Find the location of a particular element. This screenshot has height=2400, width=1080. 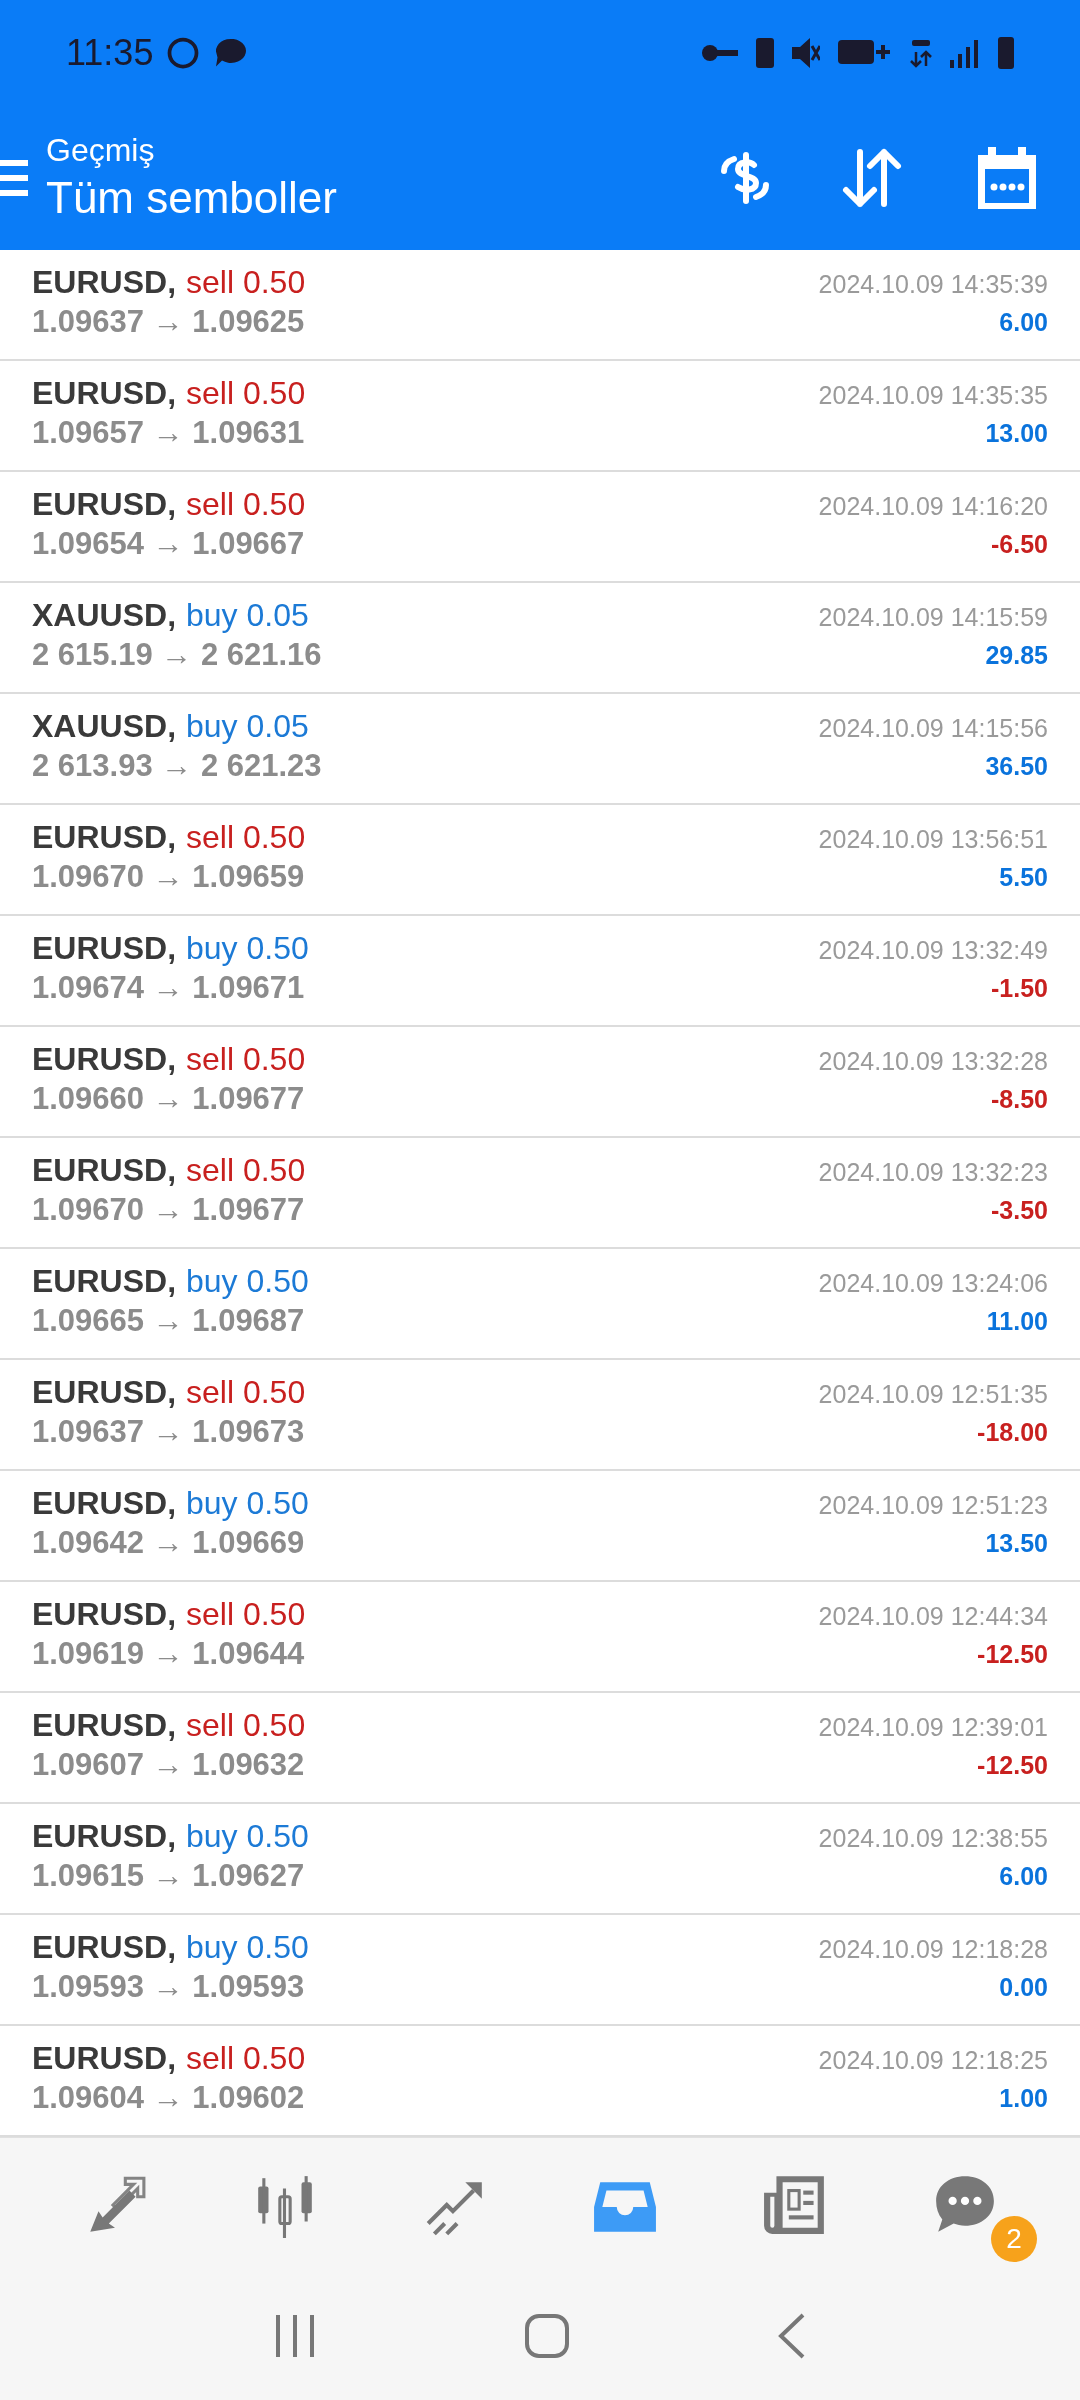

profit-value: -12.50 is located at coordinates (1012, 1765).